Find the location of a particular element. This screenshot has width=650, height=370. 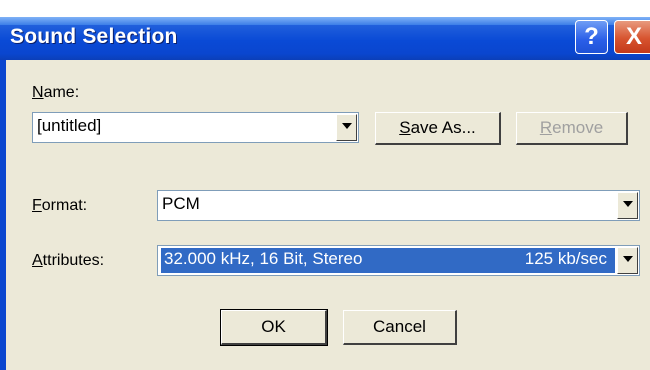

help-button: ? is located at coordinates (591, 37).